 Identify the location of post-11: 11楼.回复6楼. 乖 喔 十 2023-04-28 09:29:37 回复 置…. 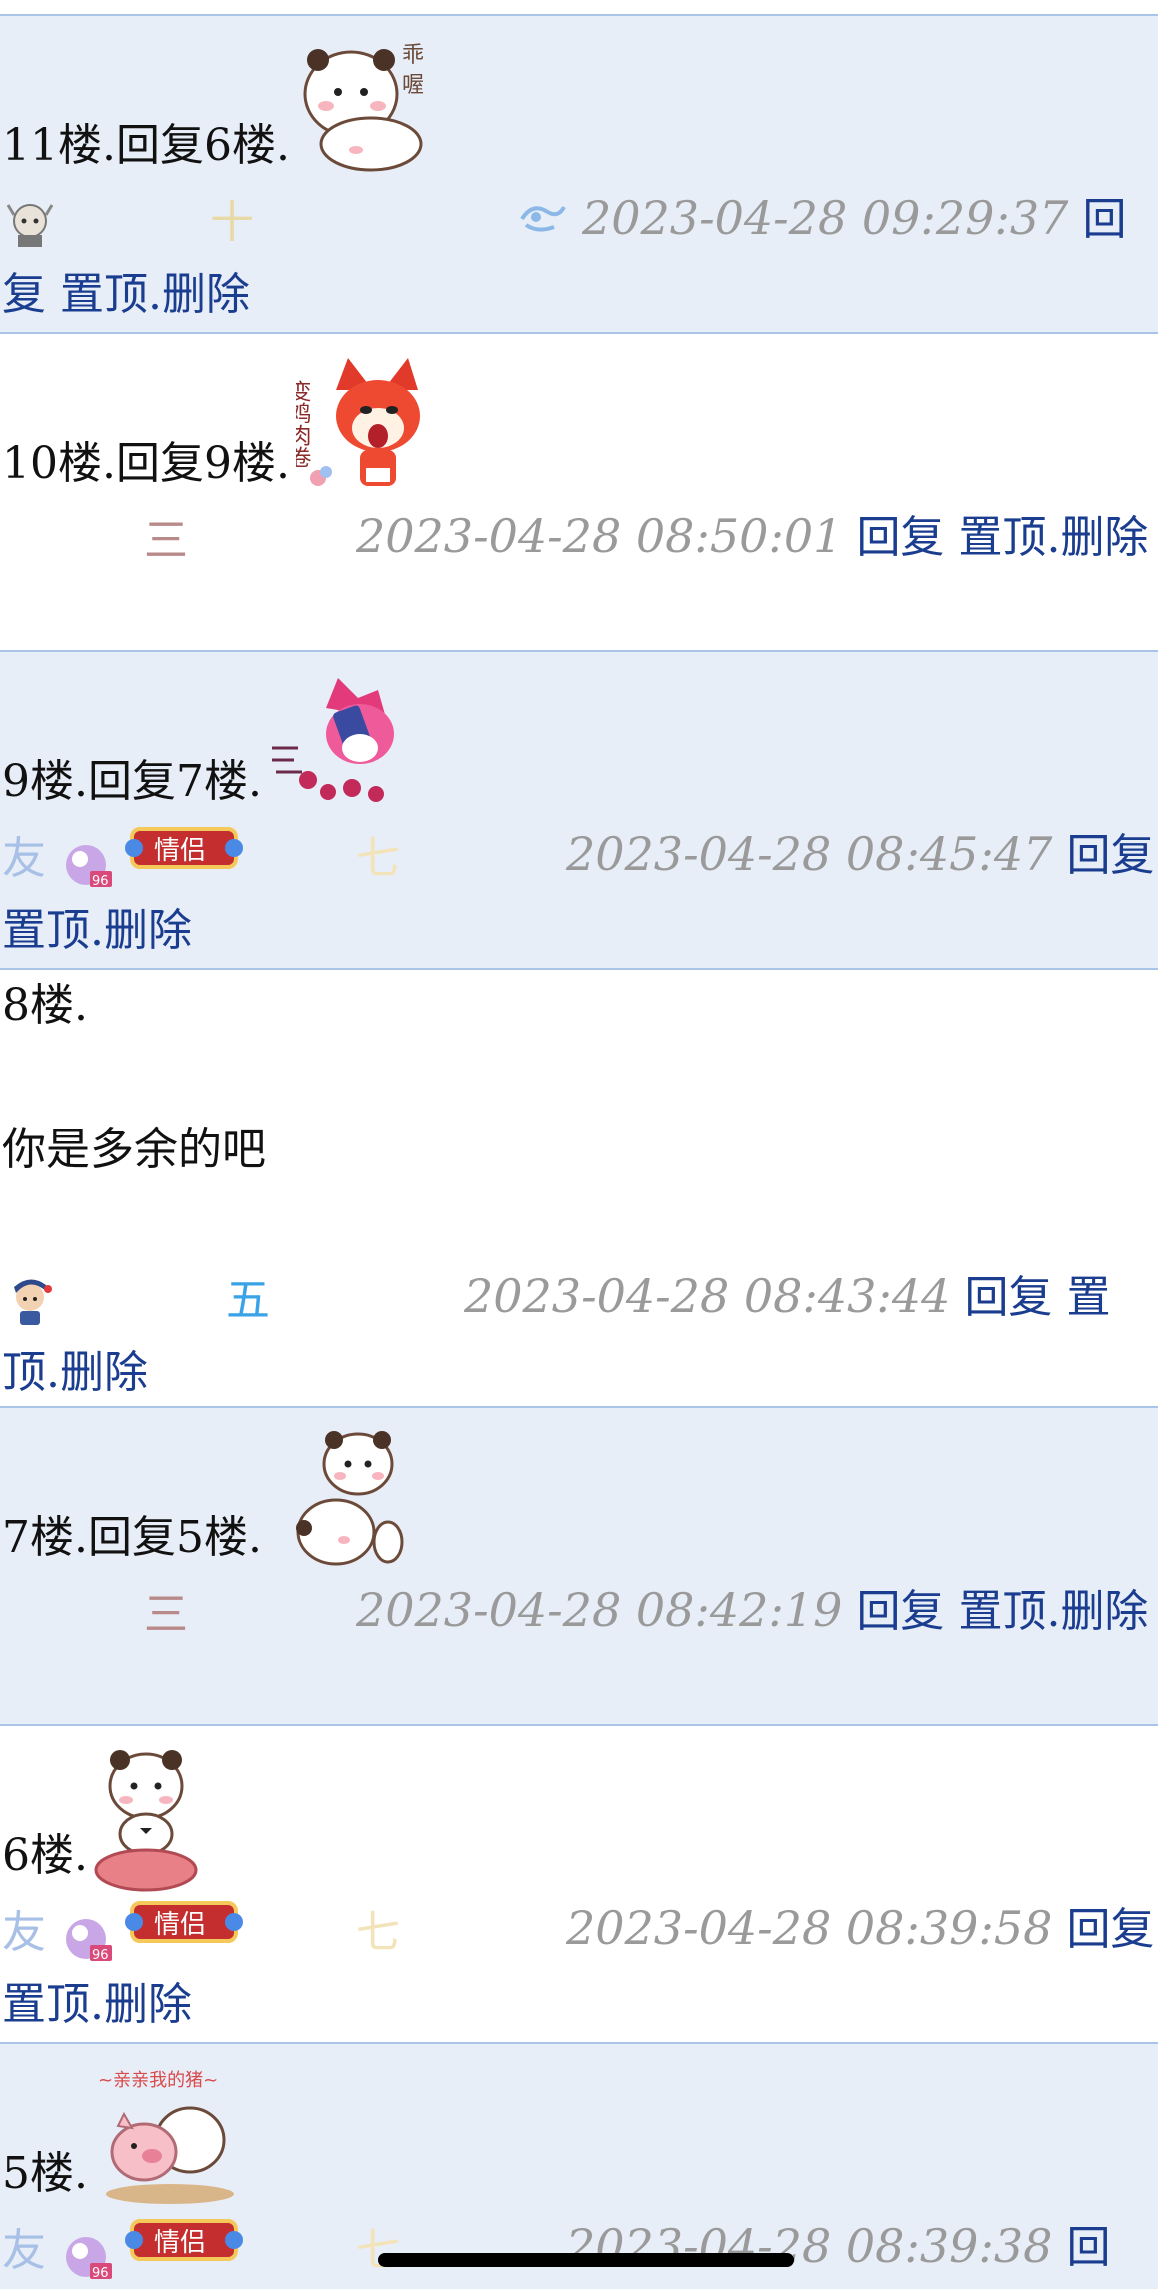
(579, 175).